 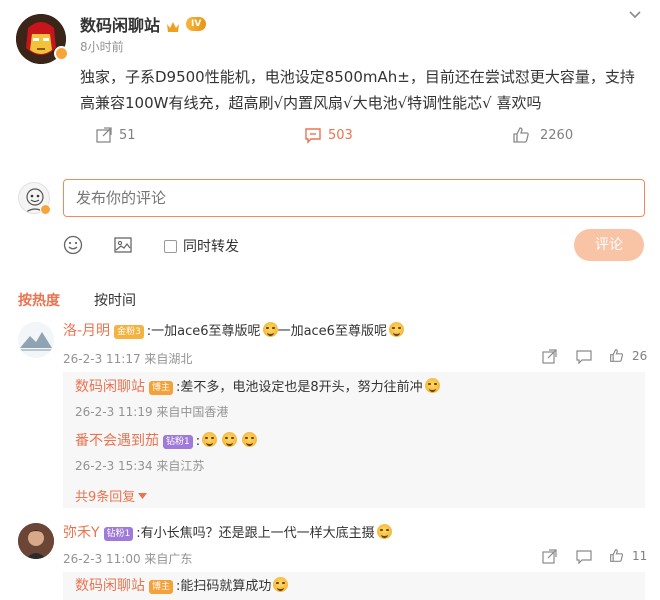 I want to click on fan-badge: 金粉3, so click(x=129, y=331).